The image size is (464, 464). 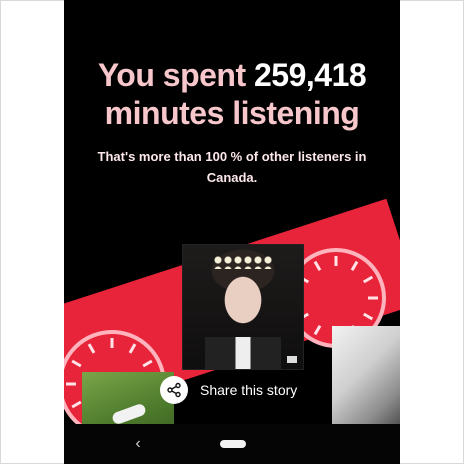 What do you see at coordinates (243, 307) in the screenshot?
I see `album-cover-portrait` at bounding box center [243, 307].